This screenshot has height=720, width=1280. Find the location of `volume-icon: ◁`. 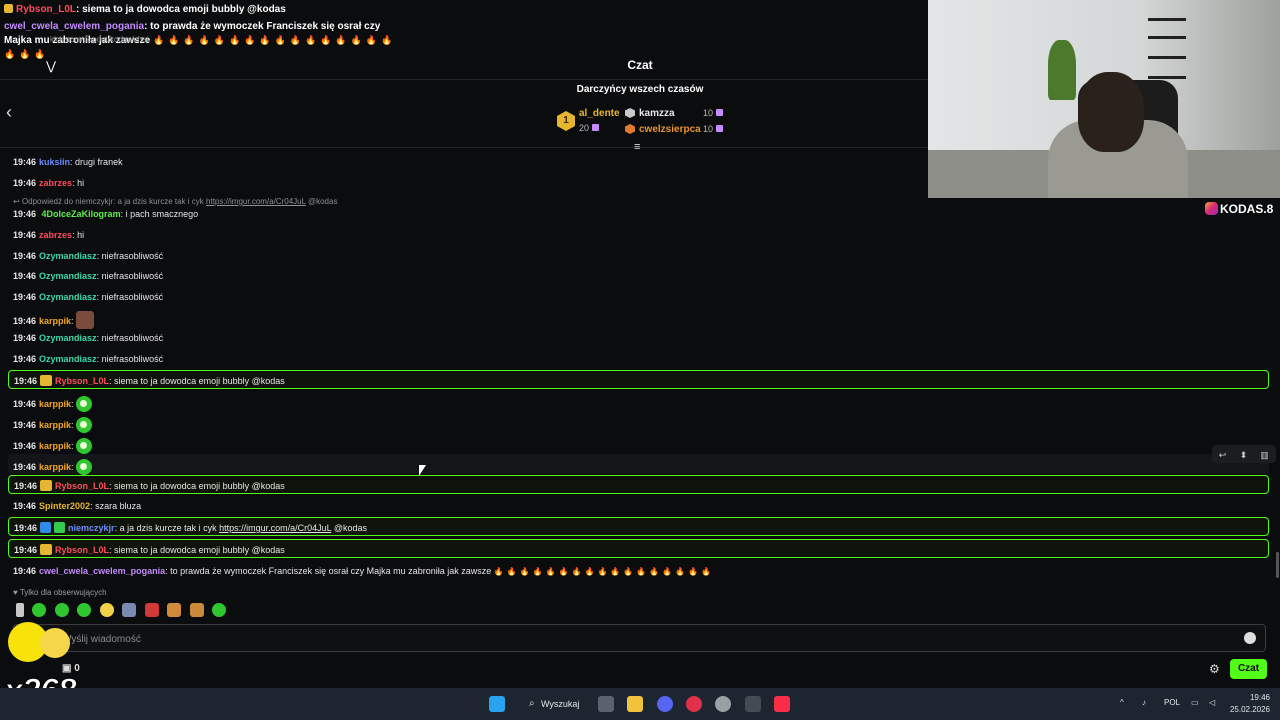

volume-icon: ◁ is located at coordinates (1212, 702).